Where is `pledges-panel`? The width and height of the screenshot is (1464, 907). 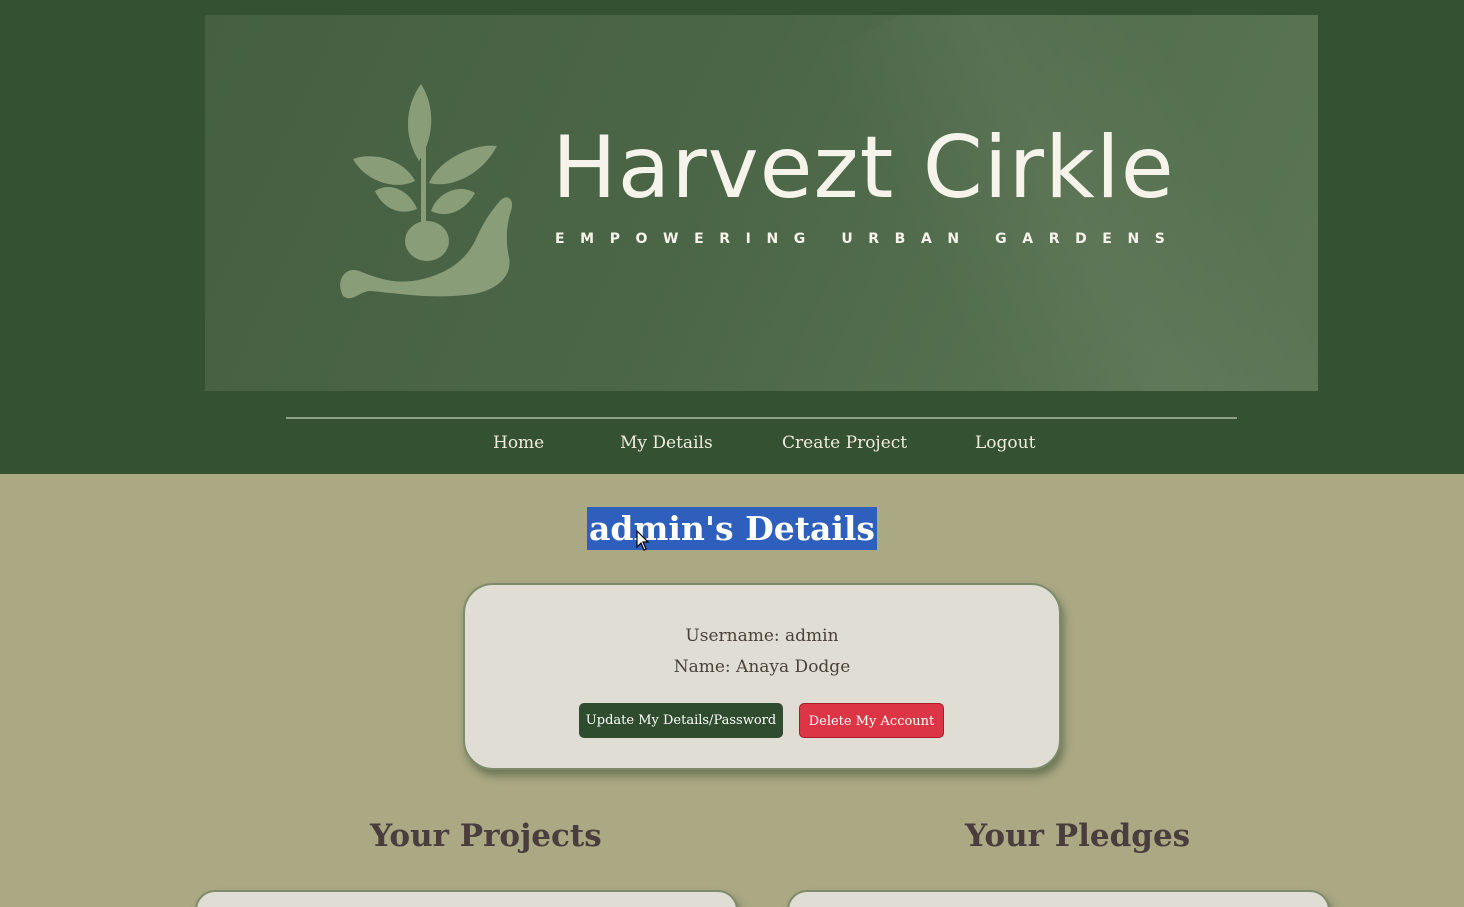 pledges-panel is located at coordinates (1058, 898).